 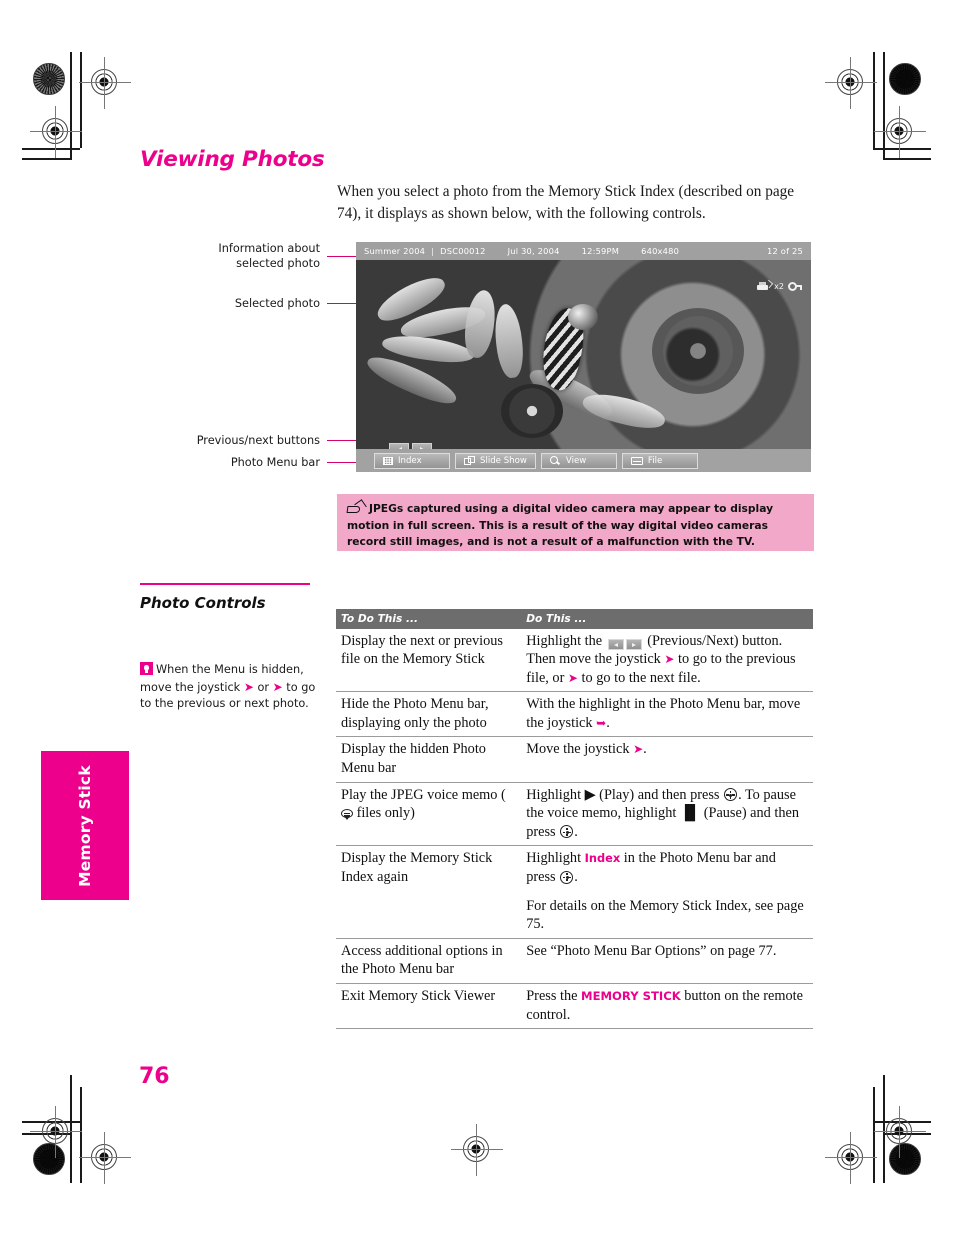 What do you see at coordinates (554, 996) in the screenshot?
I see `action-text-pre: Press the` at bounding box center [554, 996].